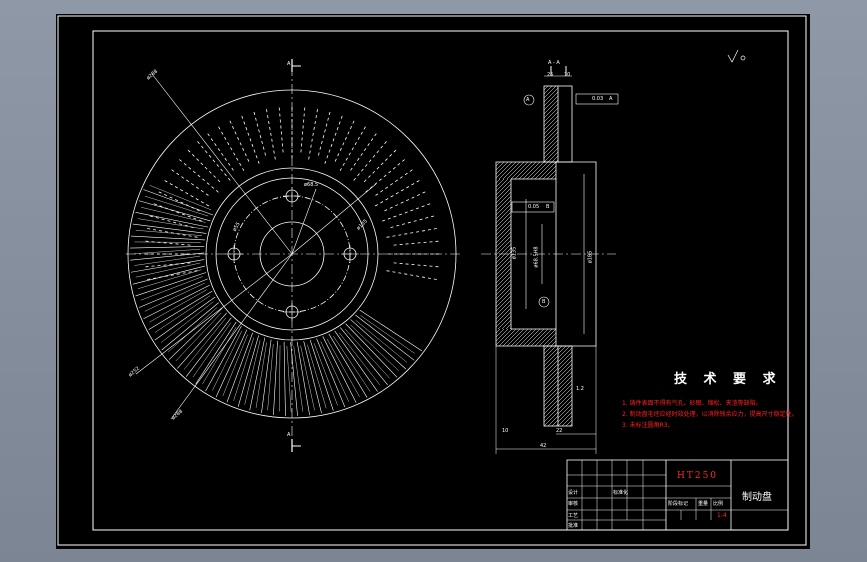  Describe the element at coordinates (573, 516) in the screenshot. I see `tb-label-process: 工艺` at that location.